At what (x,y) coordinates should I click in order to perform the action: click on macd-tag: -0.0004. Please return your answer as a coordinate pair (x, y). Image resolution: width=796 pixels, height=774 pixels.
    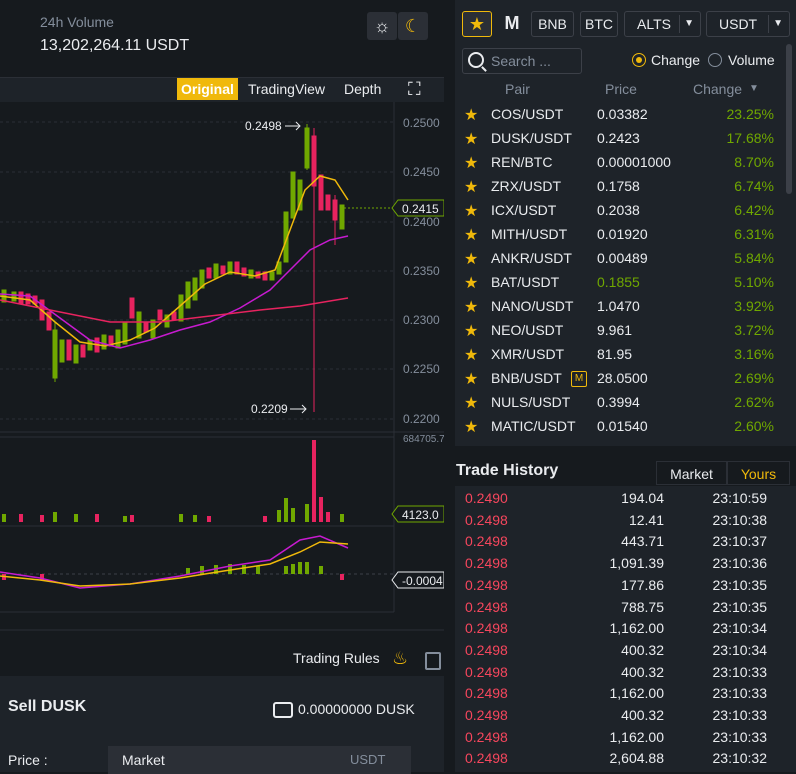
    Looking at the image, I should click on (422, 581).